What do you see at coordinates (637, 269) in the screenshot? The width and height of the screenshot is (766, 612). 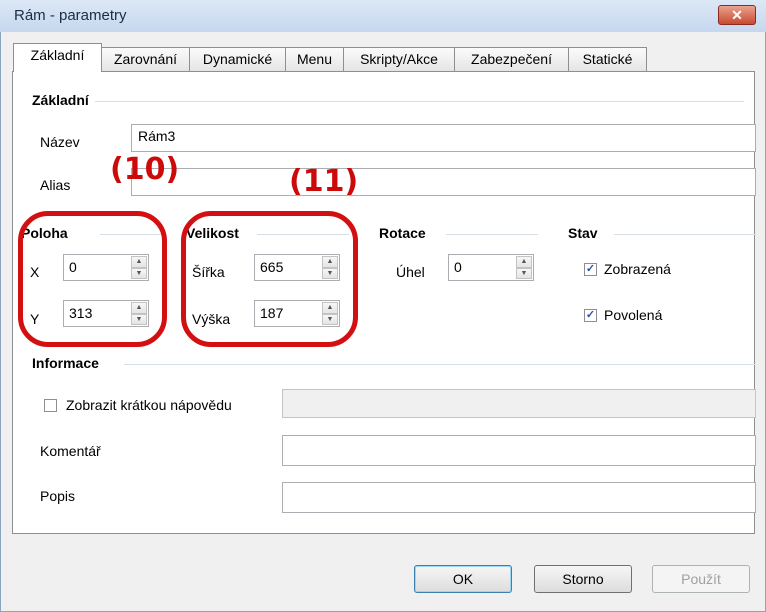 I see `visible-label: Zobrazená` at bounding box center [637, 269].